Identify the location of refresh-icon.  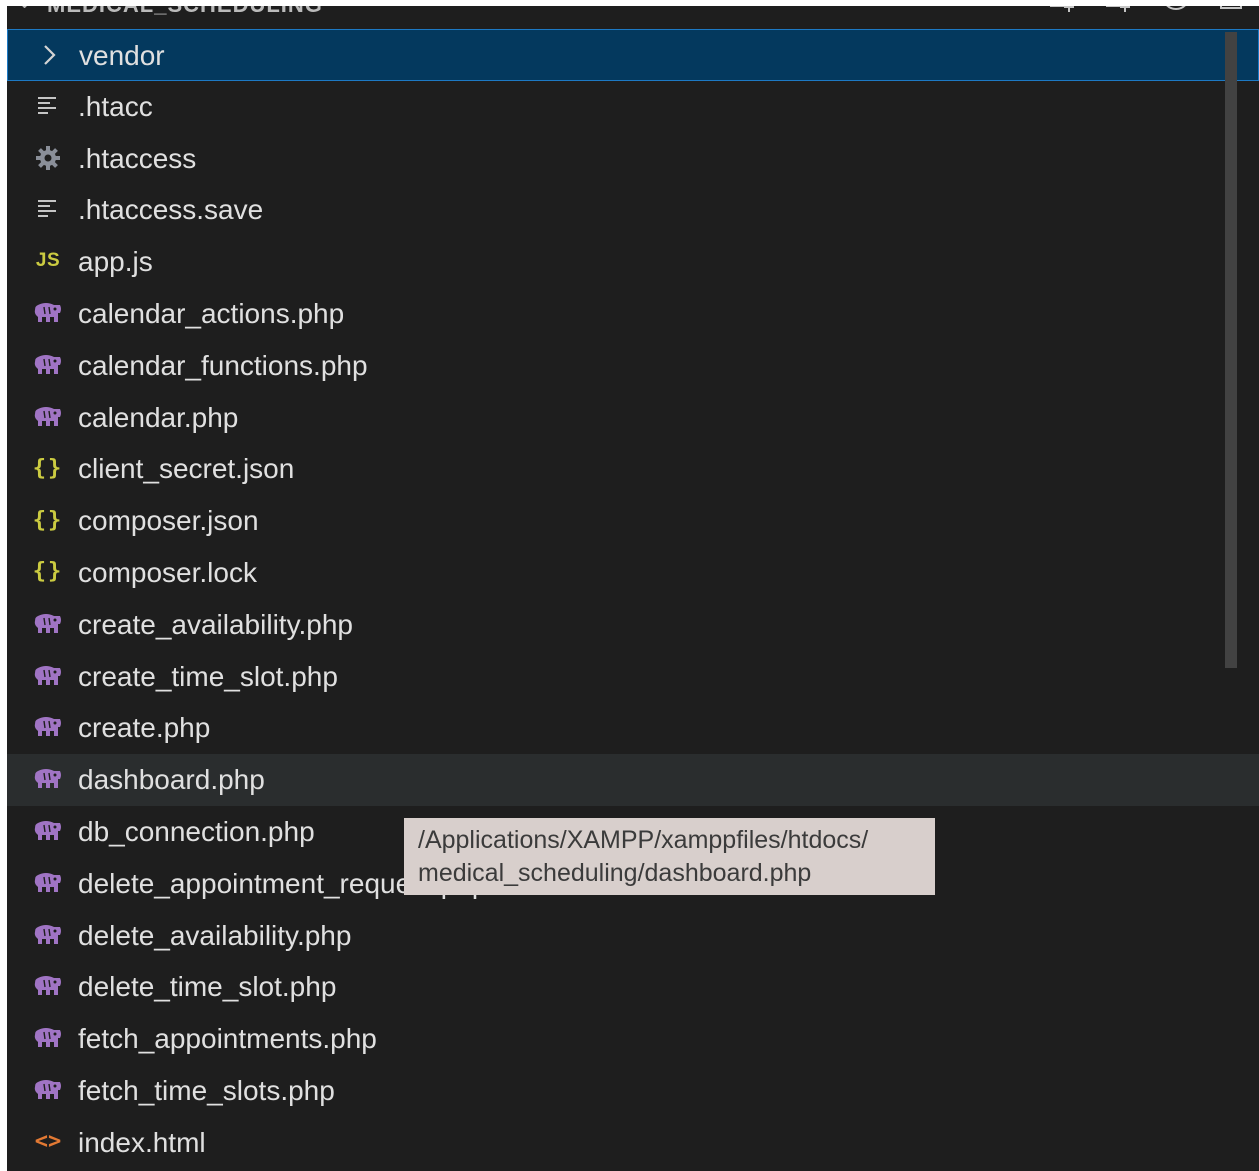
(1176, 11).